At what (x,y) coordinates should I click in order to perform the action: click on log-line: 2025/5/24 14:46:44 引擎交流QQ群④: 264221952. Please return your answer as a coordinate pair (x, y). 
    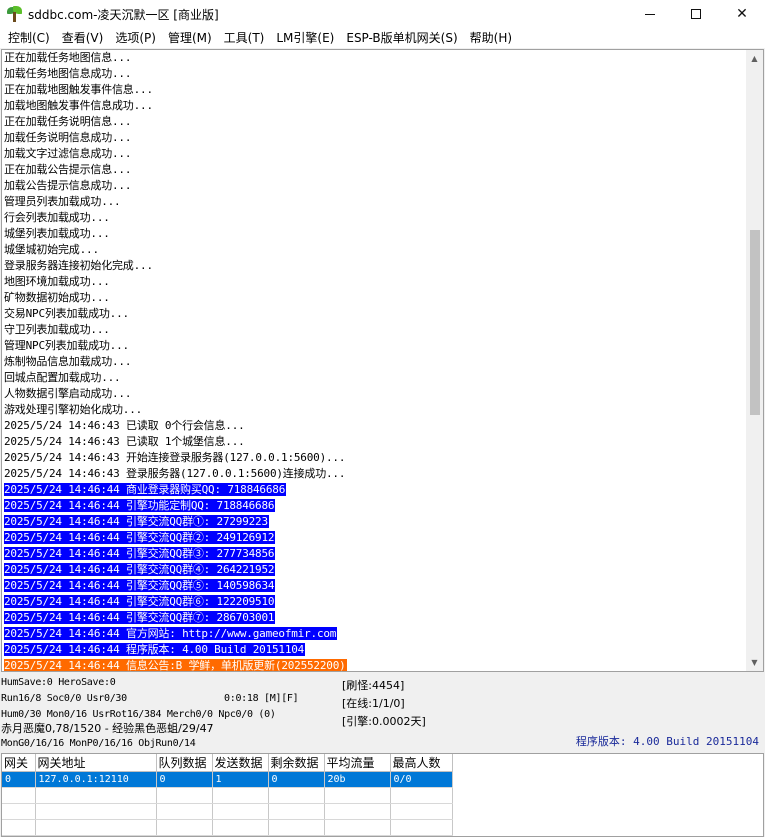
    Looking at the image, I should click on (374, 570).